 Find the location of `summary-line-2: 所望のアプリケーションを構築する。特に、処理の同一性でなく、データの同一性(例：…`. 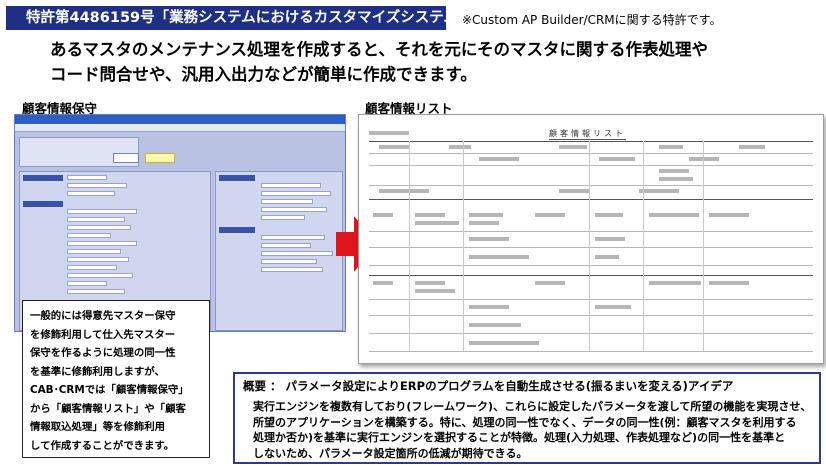

summary-line-2: 所望のアプリケーションを構築する。特に、処理の同一性でなく、データの同一性(例：… is located at coordinates (525, 422).